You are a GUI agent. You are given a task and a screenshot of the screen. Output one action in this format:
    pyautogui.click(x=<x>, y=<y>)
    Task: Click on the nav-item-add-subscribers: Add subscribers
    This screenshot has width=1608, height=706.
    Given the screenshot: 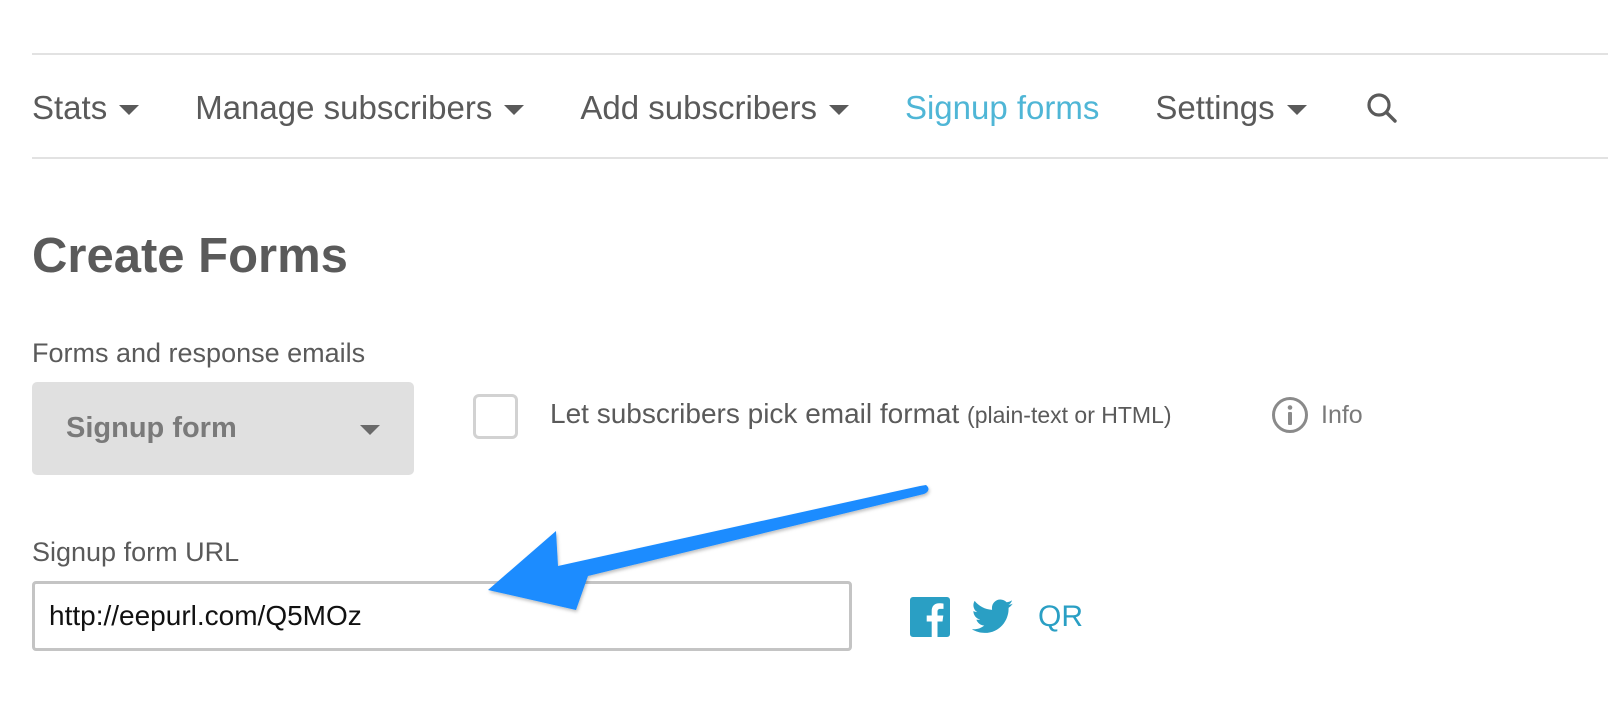 What is the action you would take?
    pyautogui.click(x=714, y=108)
    